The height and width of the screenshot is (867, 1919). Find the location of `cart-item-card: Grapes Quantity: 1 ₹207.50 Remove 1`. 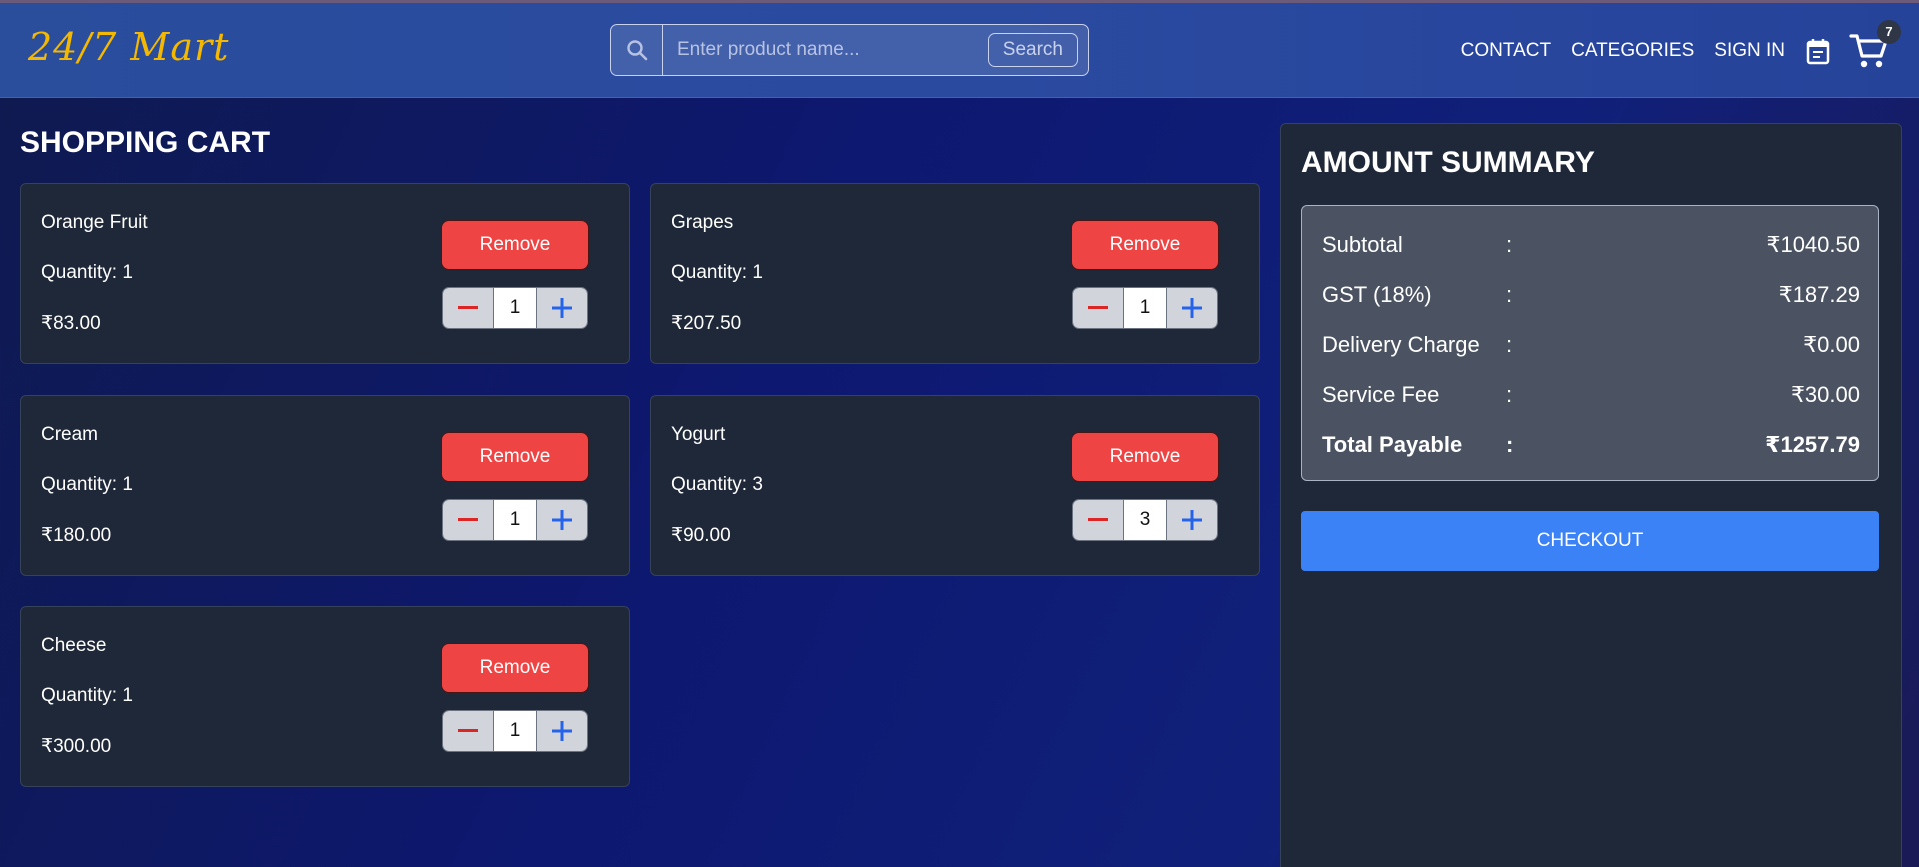

cart-item-card: Grapes Quantity: 1 ₹207.50 Remove 1 is located at coordinates (955, 273).